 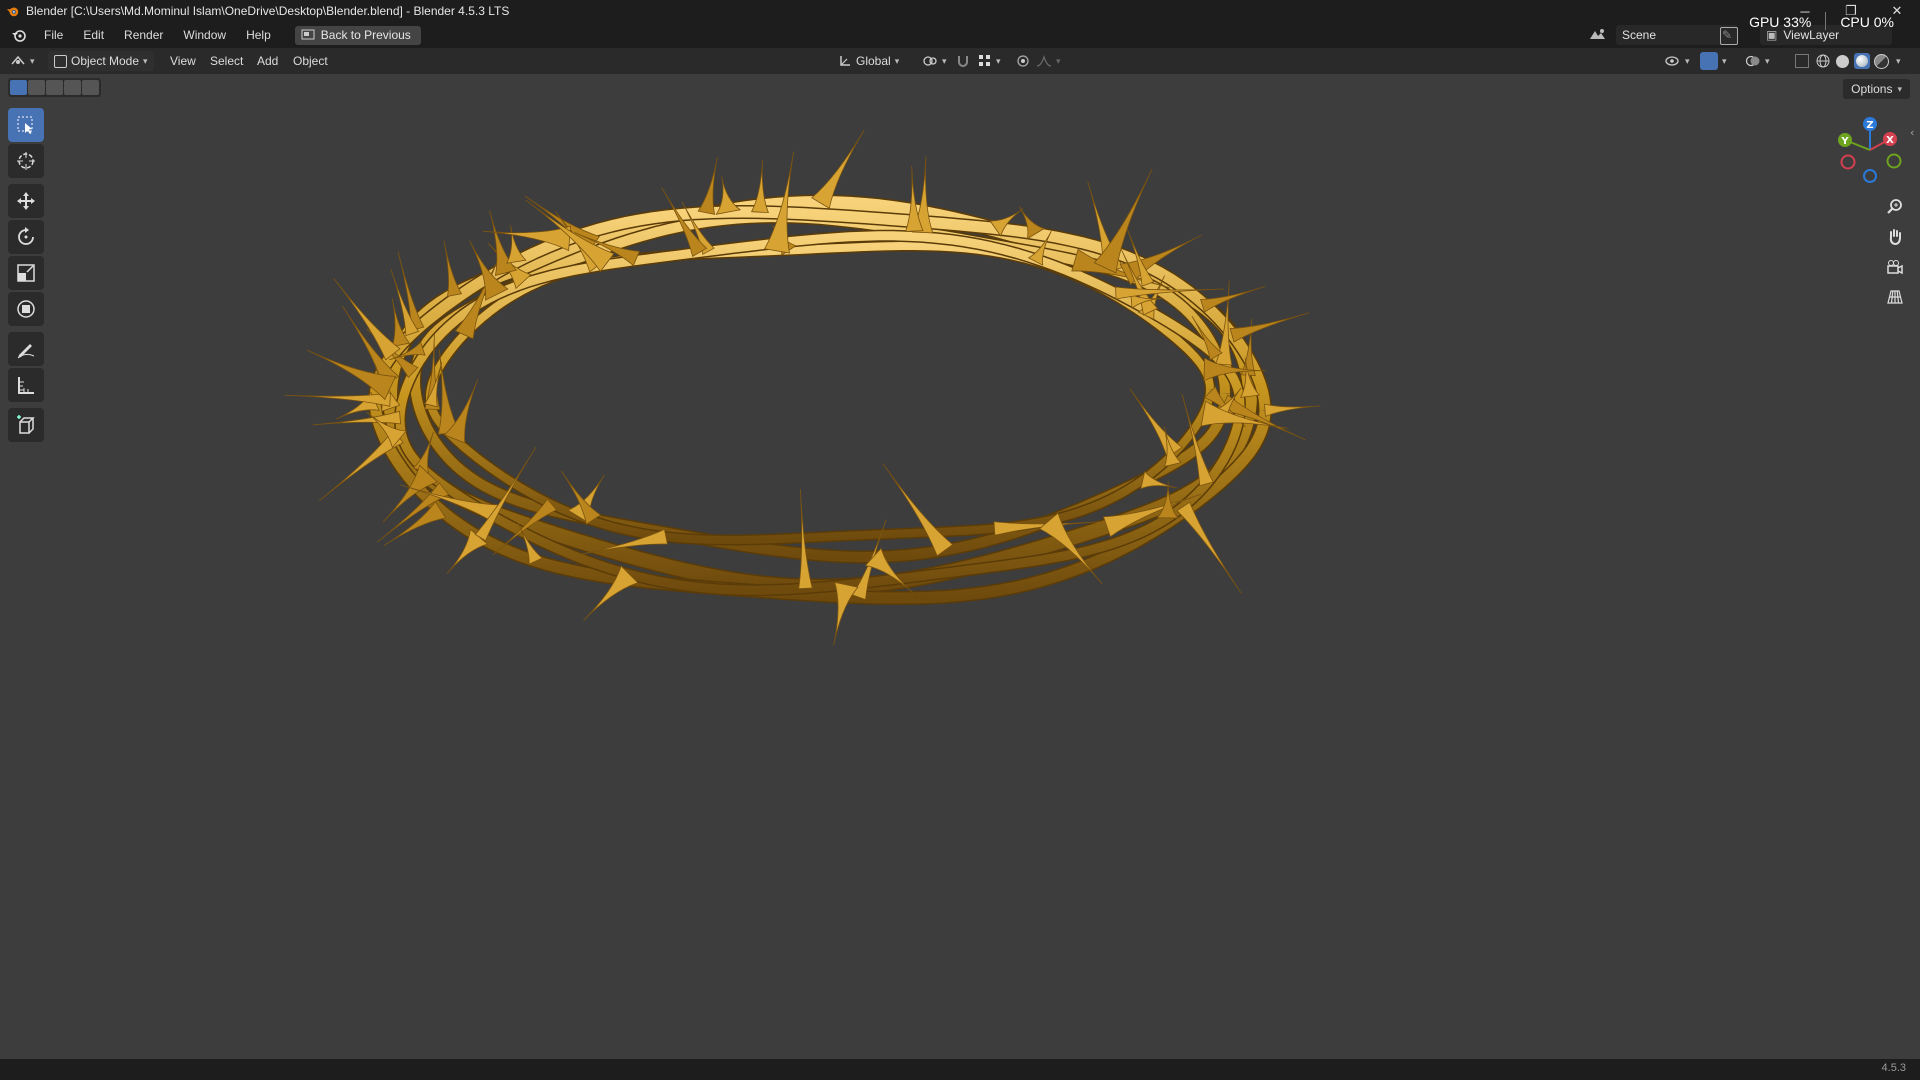 I want to click on editor-type-button: ▾, so click(x=22, y=61).